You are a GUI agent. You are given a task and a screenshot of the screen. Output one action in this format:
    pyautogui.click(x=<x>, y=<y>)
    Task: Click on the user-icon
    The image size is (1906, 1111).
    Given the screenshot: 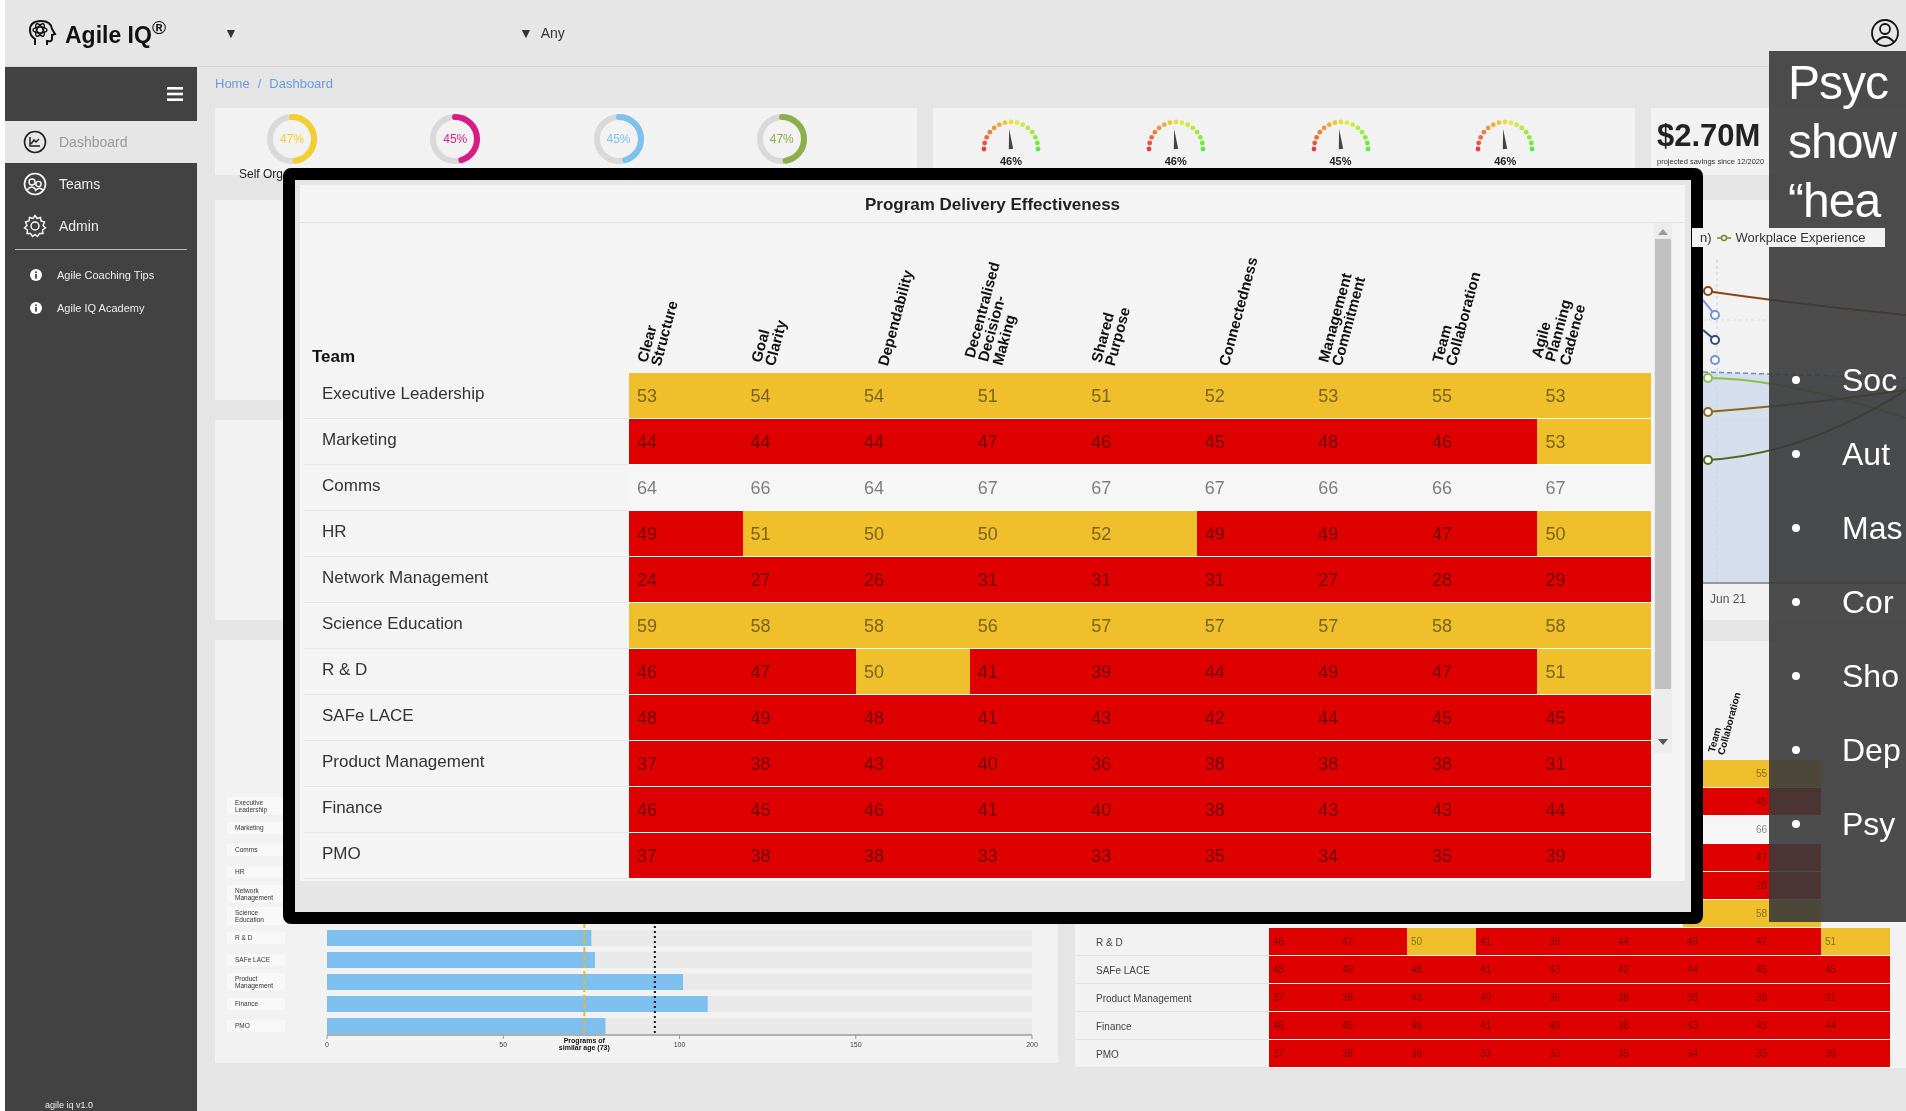 What is the action you would take?
    pyautogui.click(x=1885, y=33)
    